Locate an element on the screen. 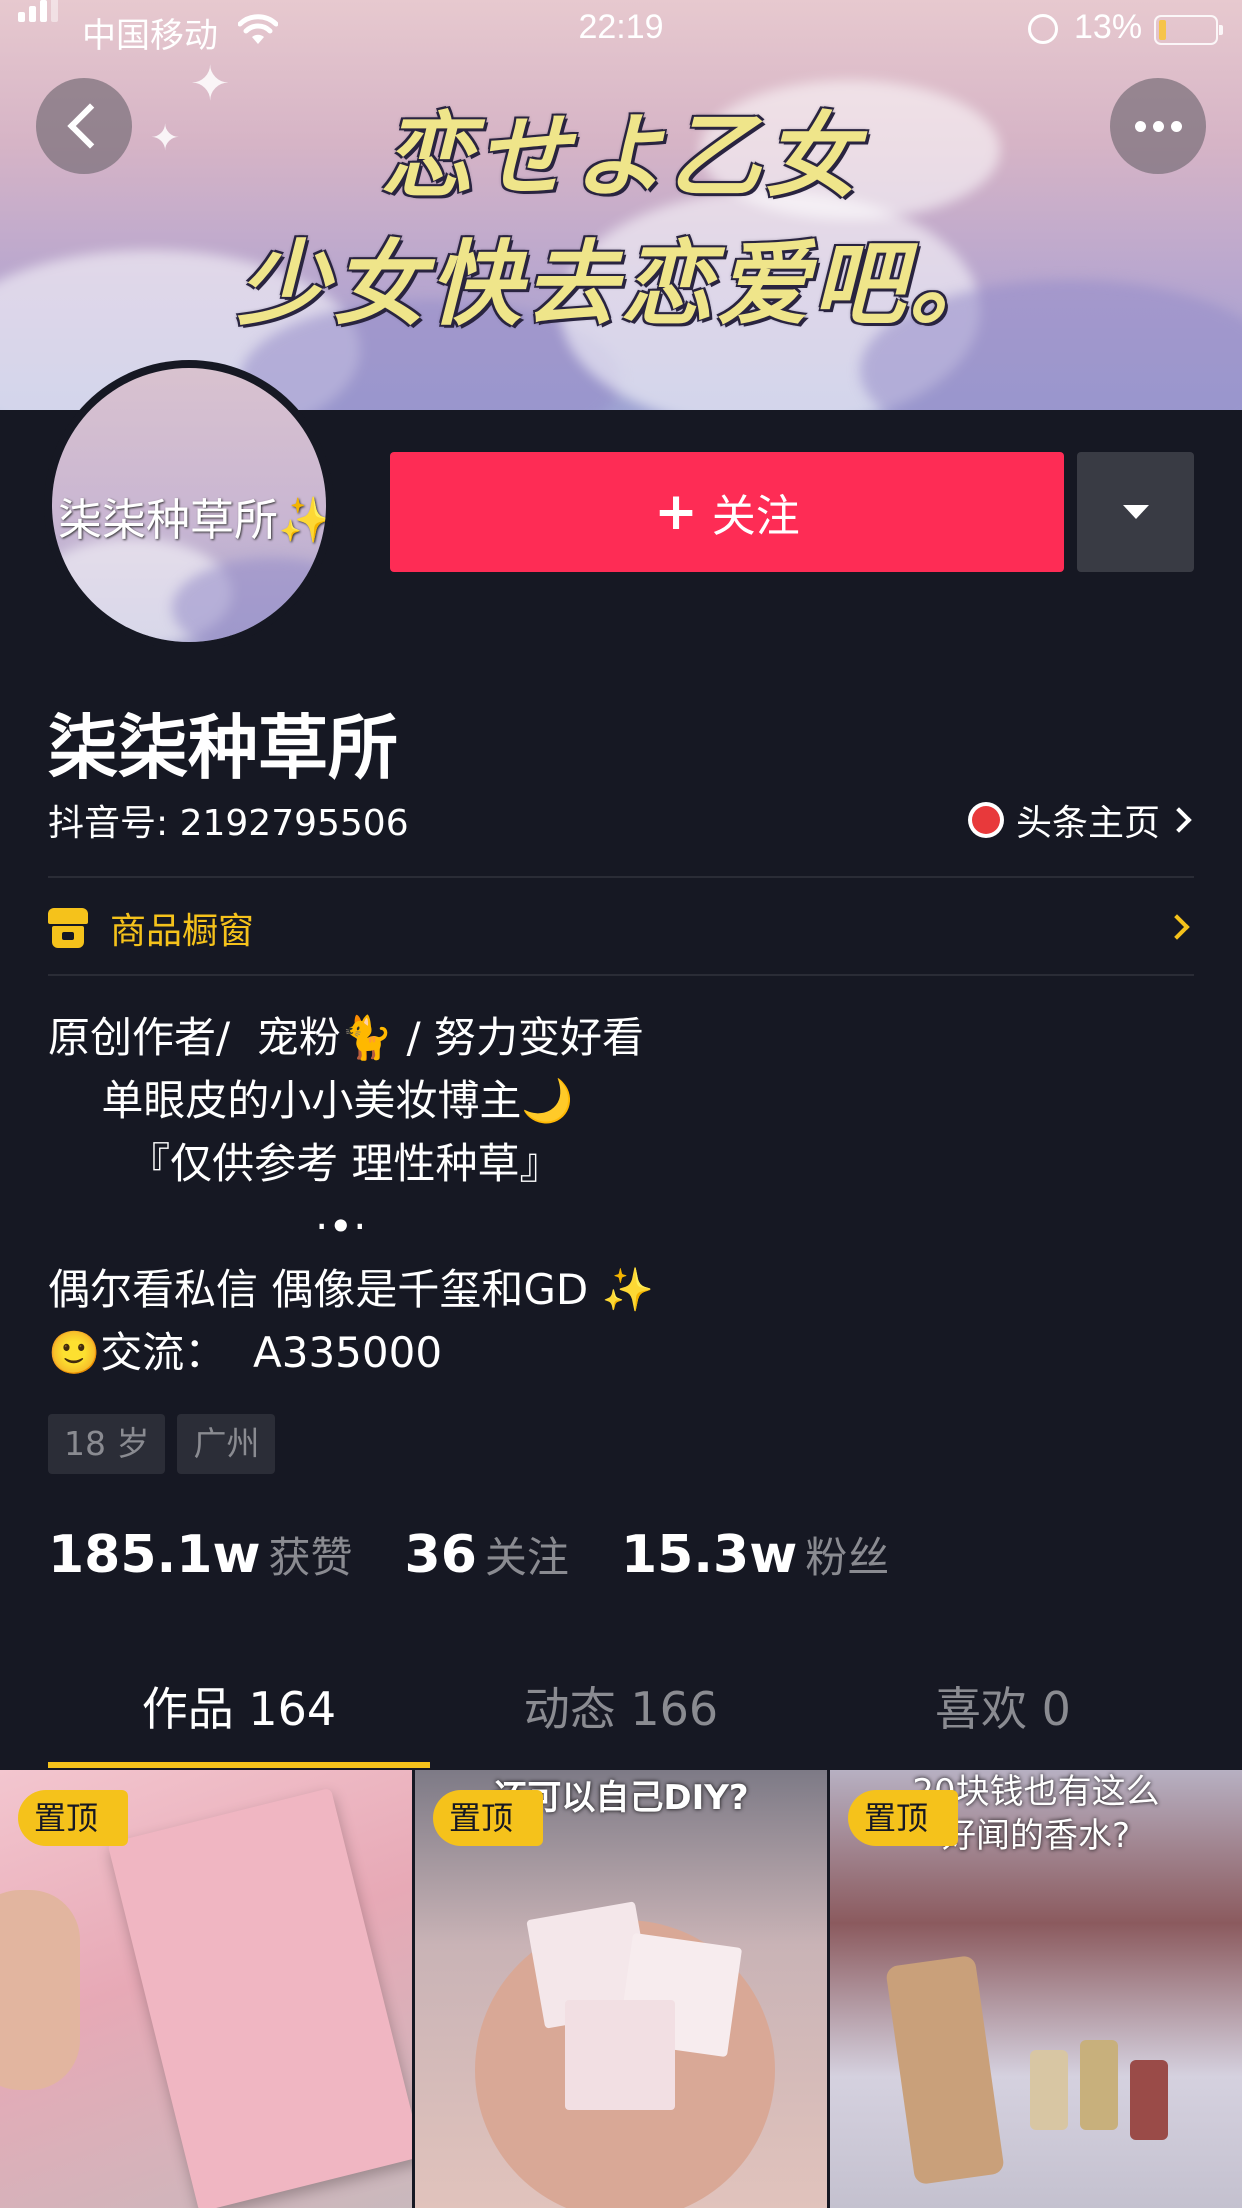  avatar: 柒柒种草所✨ is located at coordinates (189, 505).